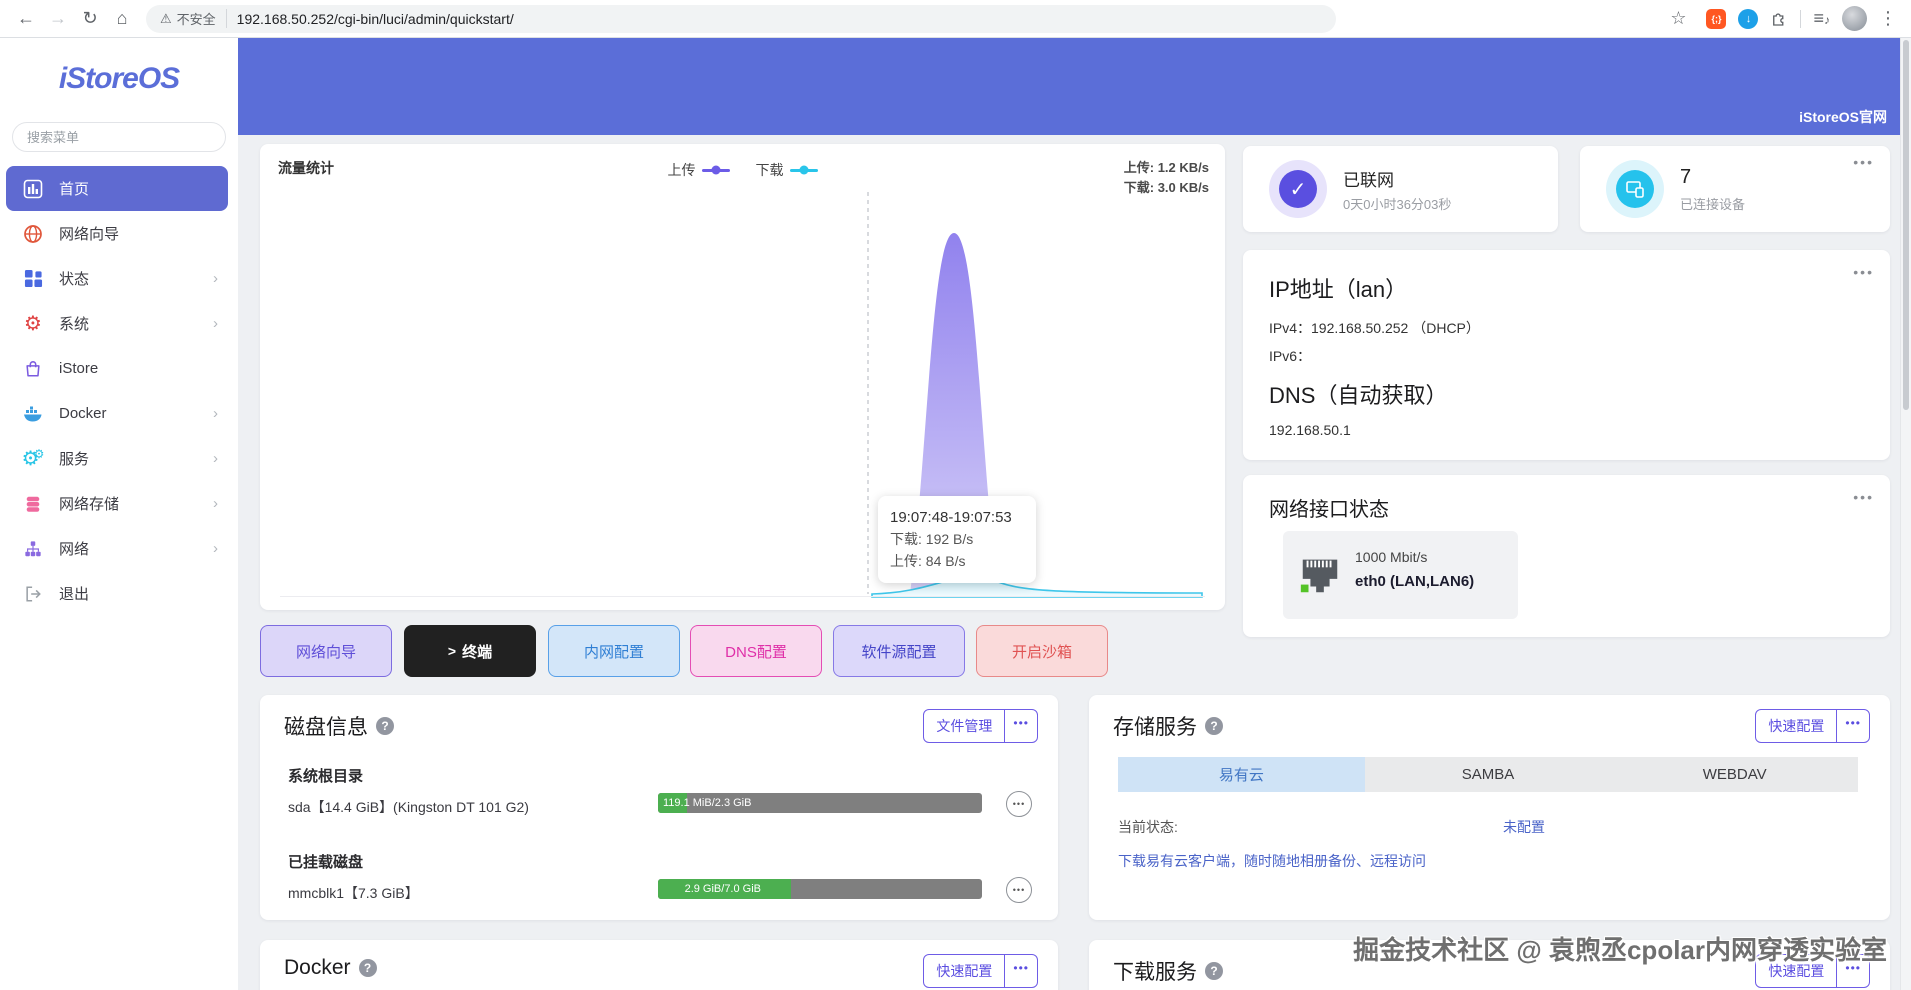 This screenshot has width=1911, height=990. I want to click on devices-more-icon: •••, so click(1863, 162).